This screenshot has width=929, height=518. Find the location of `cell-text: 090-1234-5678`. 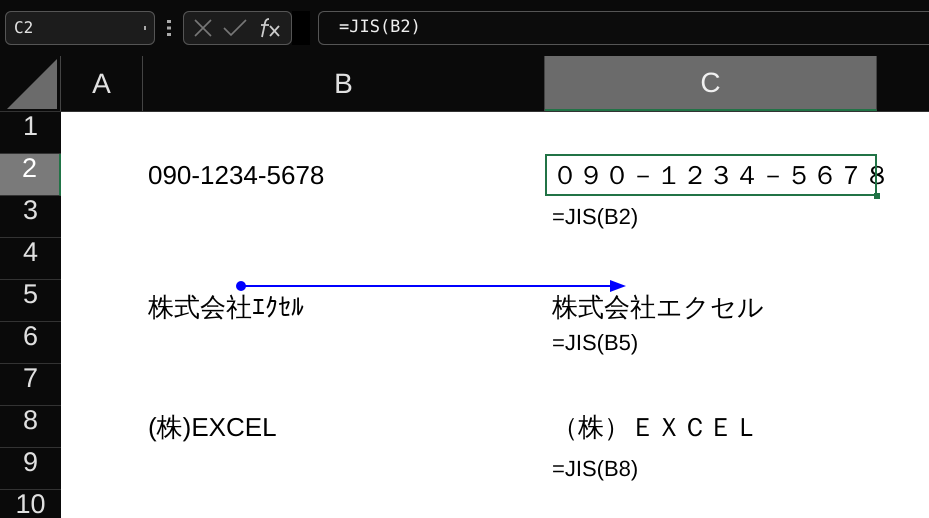

cell-text: 090-1234-5678 is located at coordinates (236, 175).